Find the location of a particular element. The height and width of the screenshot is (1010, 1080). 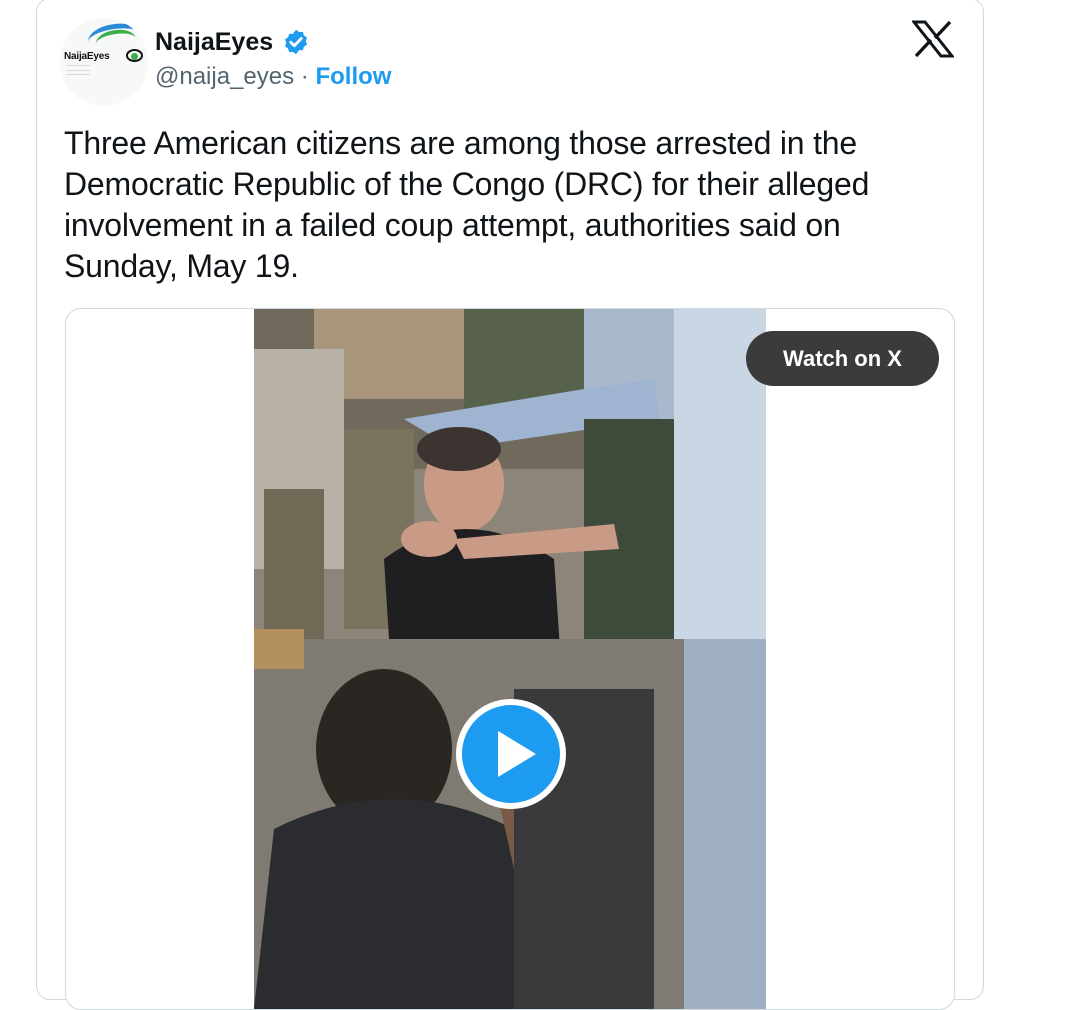

watch-on-x-button: Watch on X is located at coordinates (842, 358).